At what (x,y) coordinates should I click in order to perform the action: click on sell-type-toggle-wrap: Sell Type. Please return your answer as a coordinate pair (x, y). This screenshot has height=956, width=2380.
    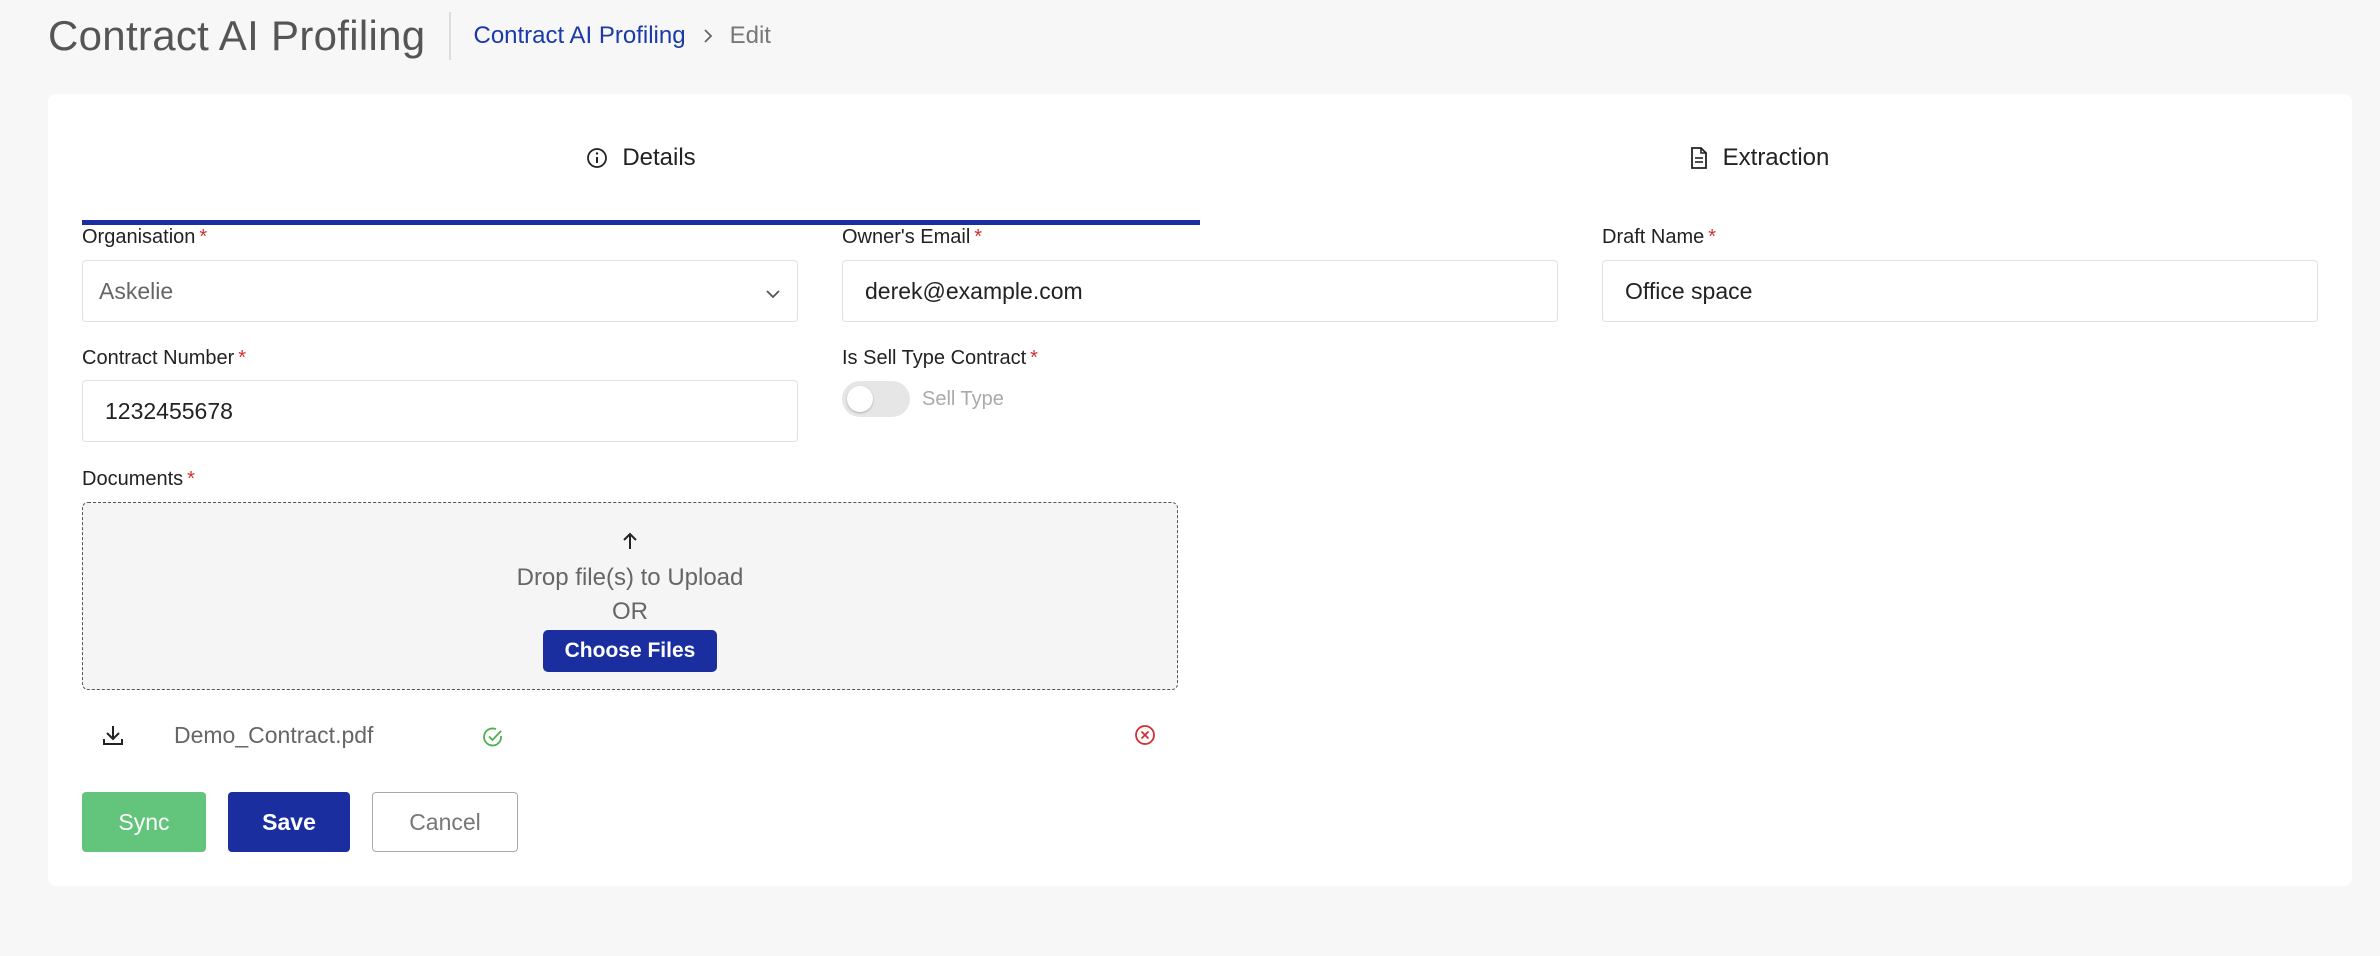
    Looking at the image, I should click on (923, 399).